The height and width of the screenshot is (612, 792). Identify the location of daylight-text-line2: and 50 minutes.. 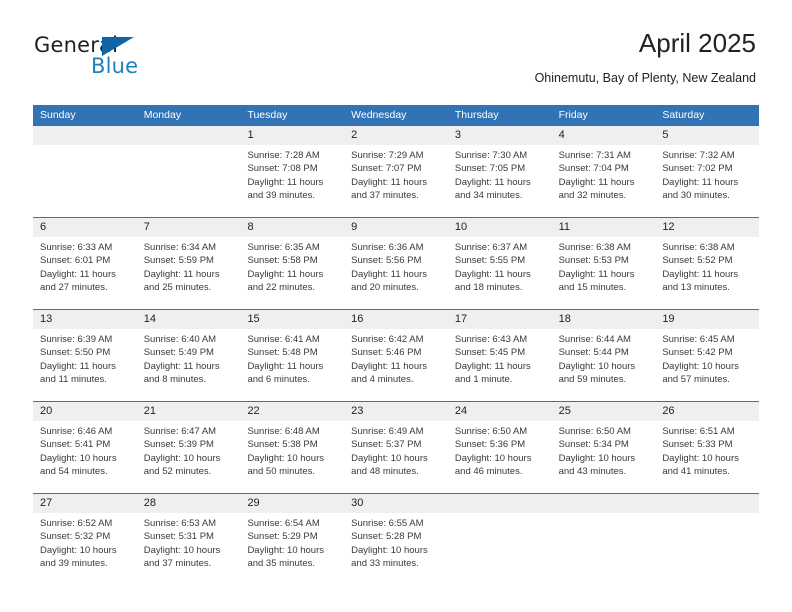
(281, 471).